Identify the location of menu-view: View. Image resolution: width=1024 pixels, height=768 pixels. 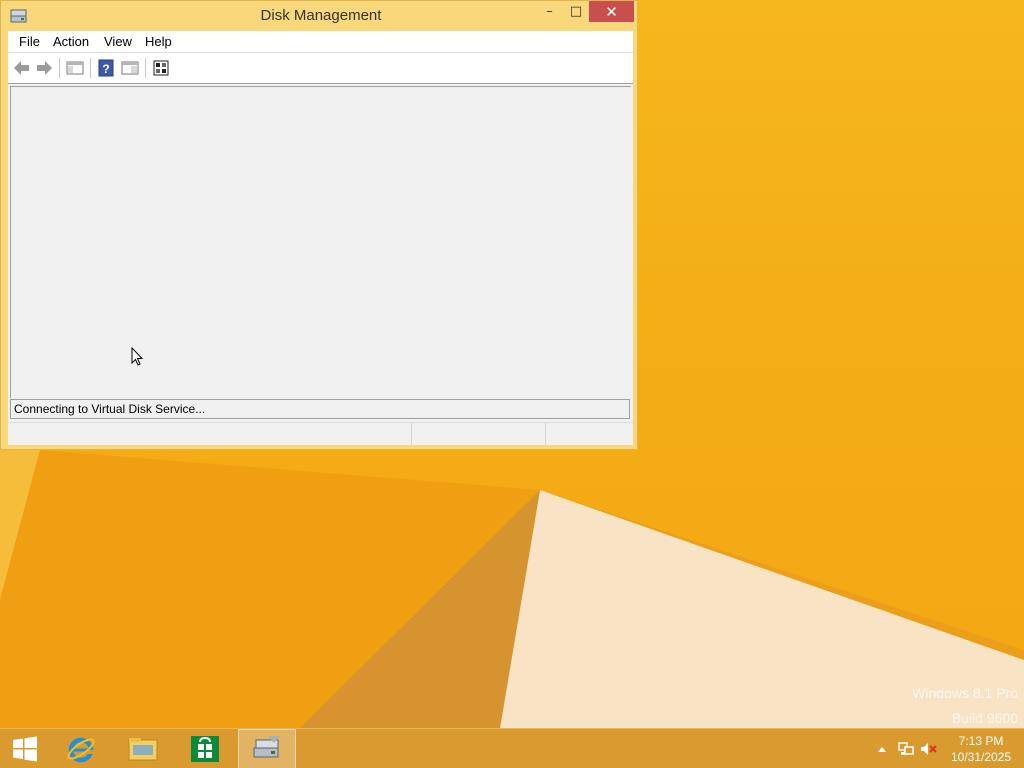
(118, 41).